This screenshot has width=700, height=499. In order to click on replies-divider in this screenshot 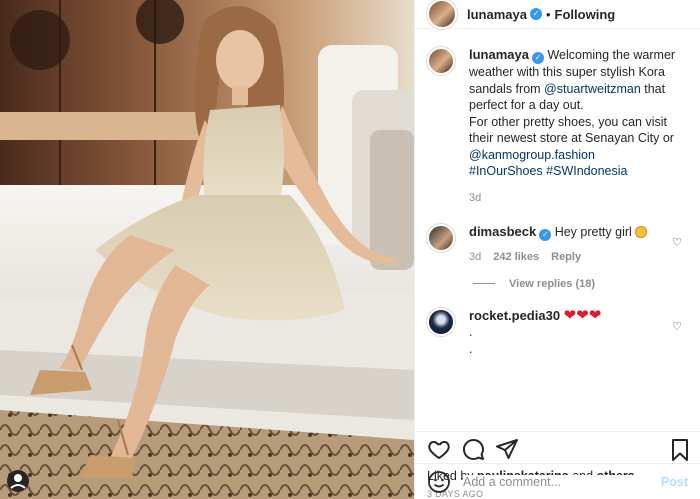, I will do `click(484, 283)`.